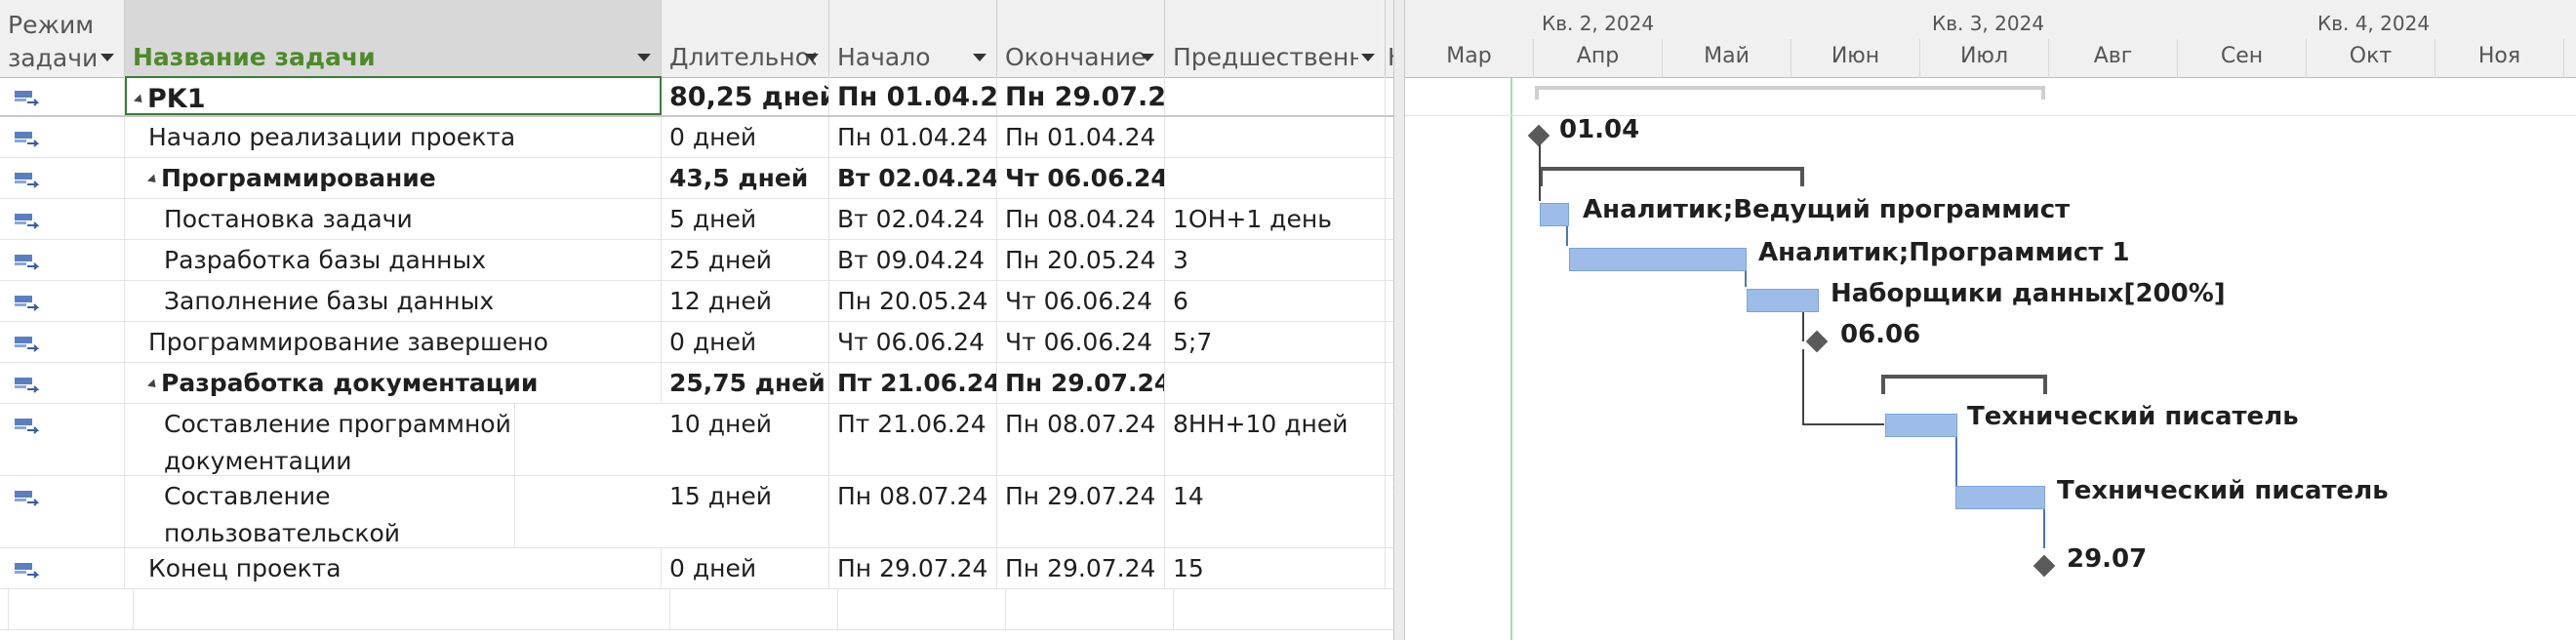 Image resolution: width=2576 pixels, height=640 pixels. I want to click on cell-pred: 5;7, so click(1275, 342).